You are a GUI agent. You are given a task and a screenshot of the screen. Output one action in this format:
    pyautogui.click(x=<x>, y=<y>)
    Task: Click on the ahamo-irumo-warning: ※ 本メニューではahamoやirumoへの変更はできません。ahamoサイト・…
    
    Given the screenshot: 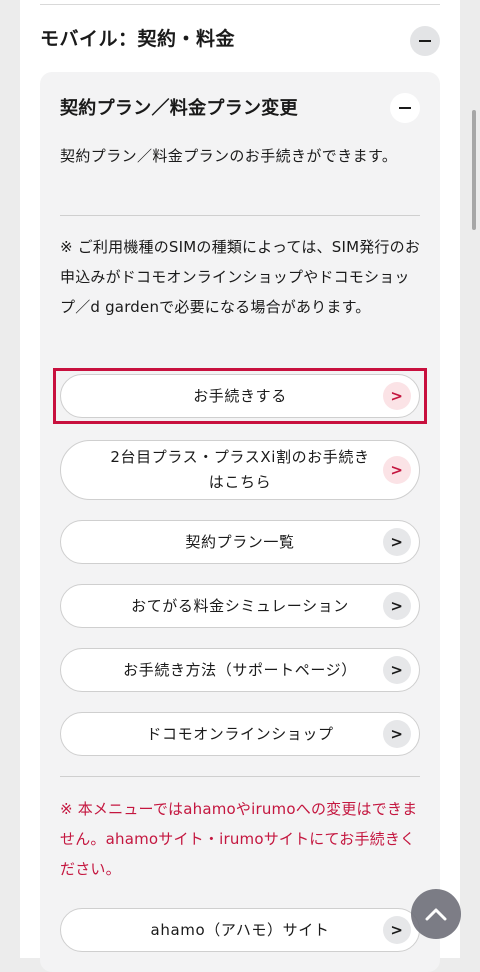 What is the action you would take?
    pyautogui.click(x=239, y=839)
    